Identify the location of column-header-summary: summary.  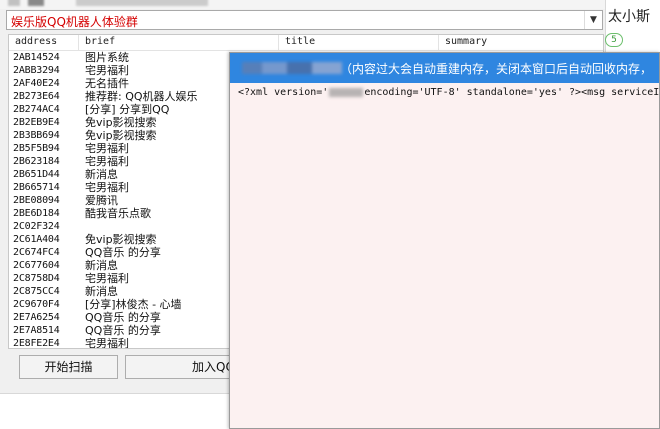
(521, 42).